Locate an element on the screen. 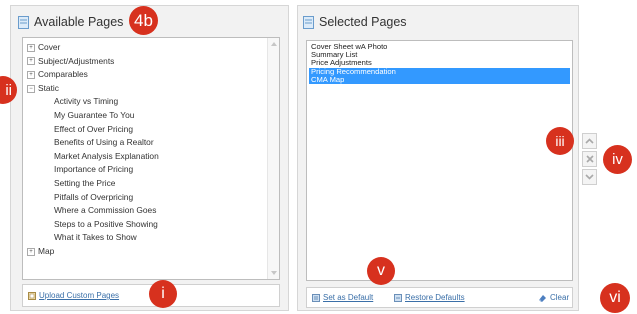 This screenshot has height=314, width=637. tree-item-label: Where a Commission Goes is located at coordinates (105, 210).